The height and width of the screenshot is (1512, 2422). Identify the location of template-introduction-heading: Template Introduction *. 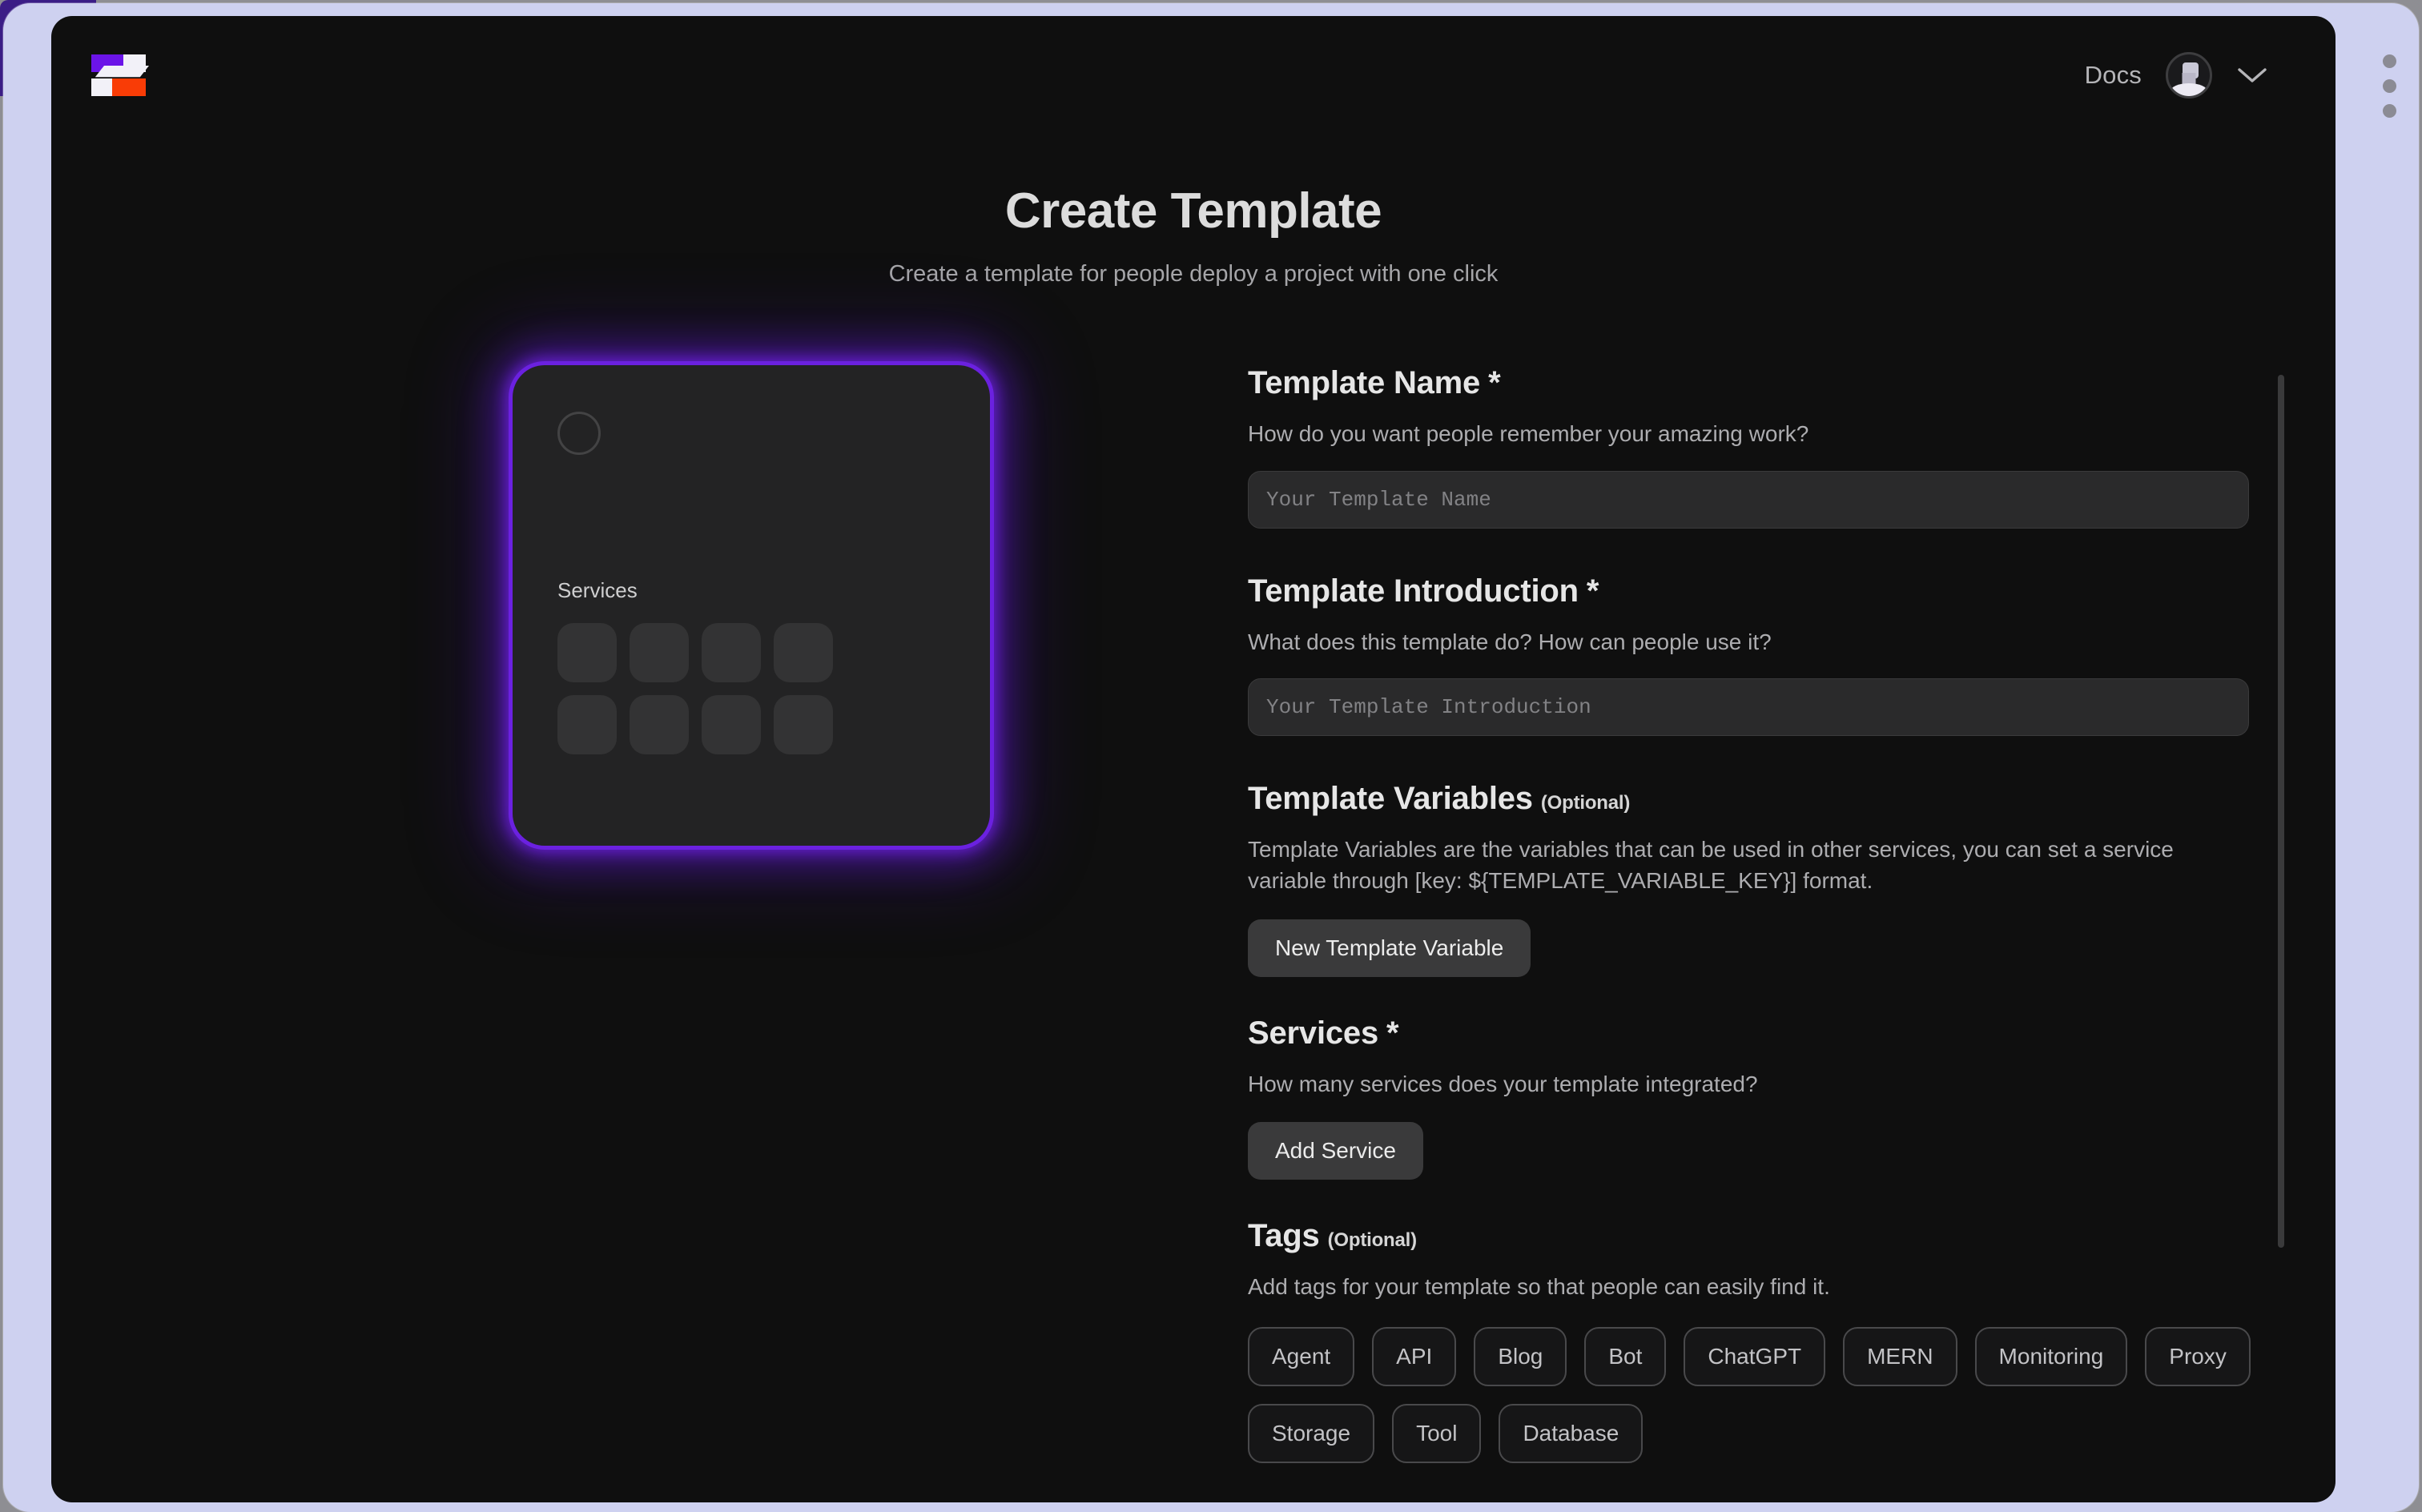
(1775, 591).